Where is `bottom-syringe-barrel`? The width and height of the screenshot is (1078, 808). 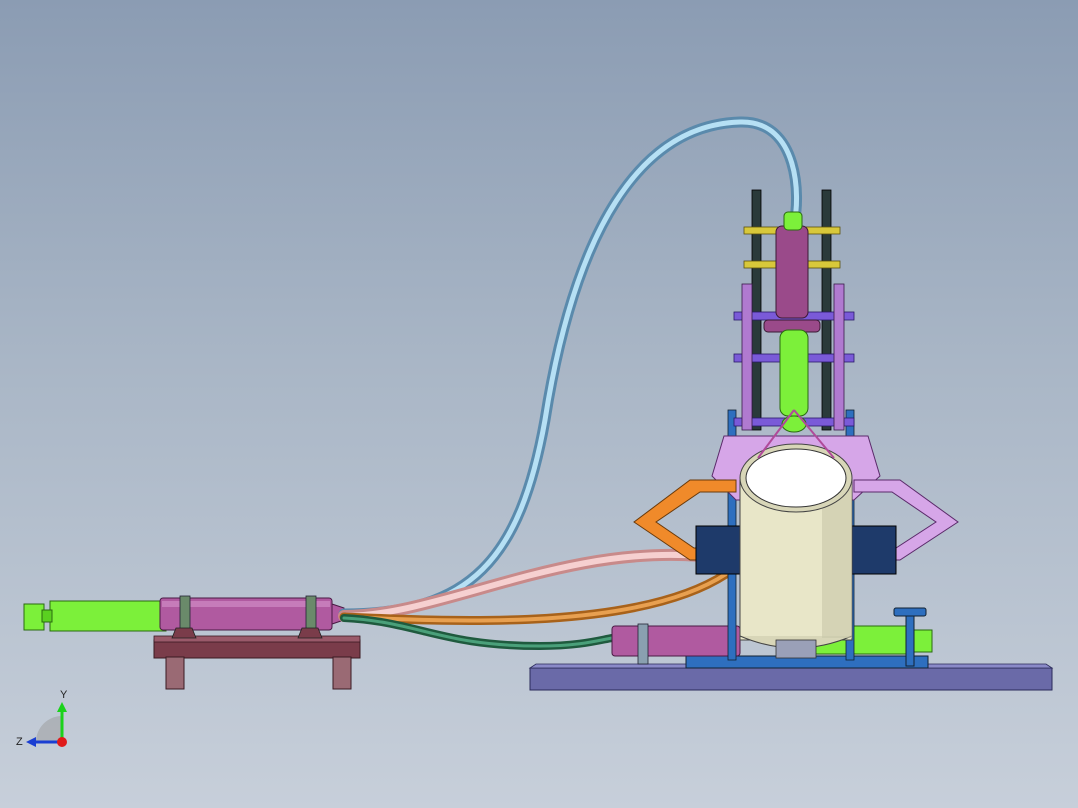
bottom-syringe-barrel is located at coordinates (676, 641).